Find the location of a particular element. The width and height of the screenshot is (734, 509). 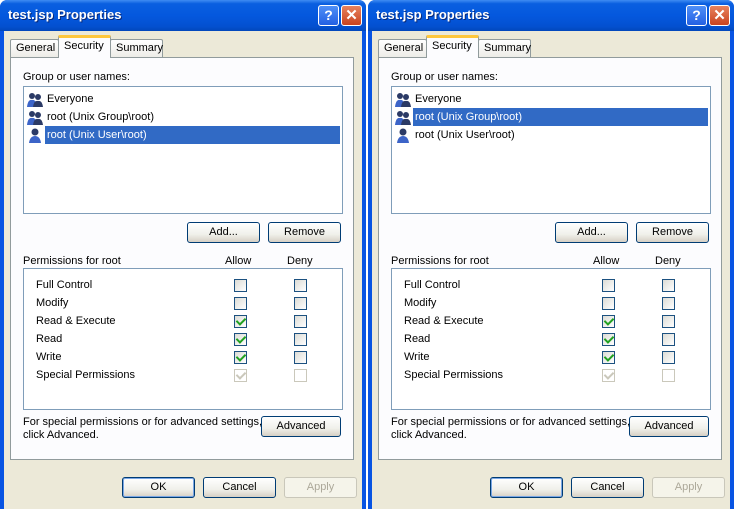

perm-label: Read is located at coordinates (49, 339).